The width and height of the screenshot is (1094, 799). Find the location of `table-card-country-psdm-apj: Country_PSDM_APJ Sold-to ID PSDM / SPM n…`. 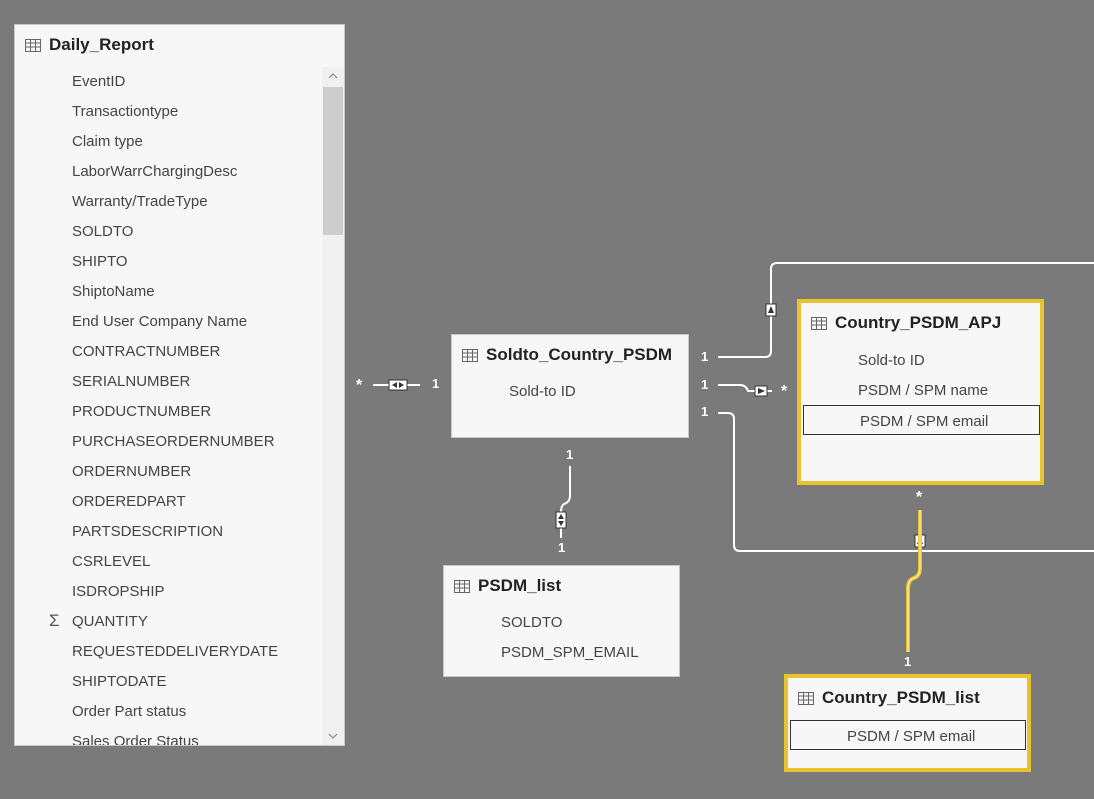

table-card-country-psdm-apj: Country_PSDM_APJ Sold-to ID PSDM / SPM n… is located at coordinates (920, 392).